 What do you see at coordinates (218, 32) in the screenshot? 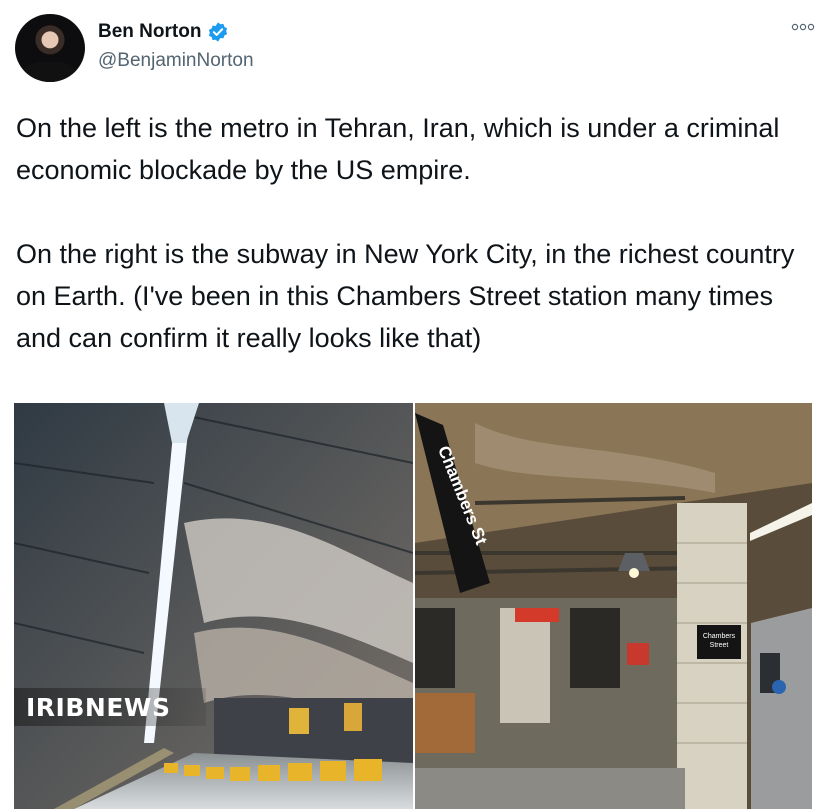
I see `verified-badge-icon` at bounding box center [218, 32].